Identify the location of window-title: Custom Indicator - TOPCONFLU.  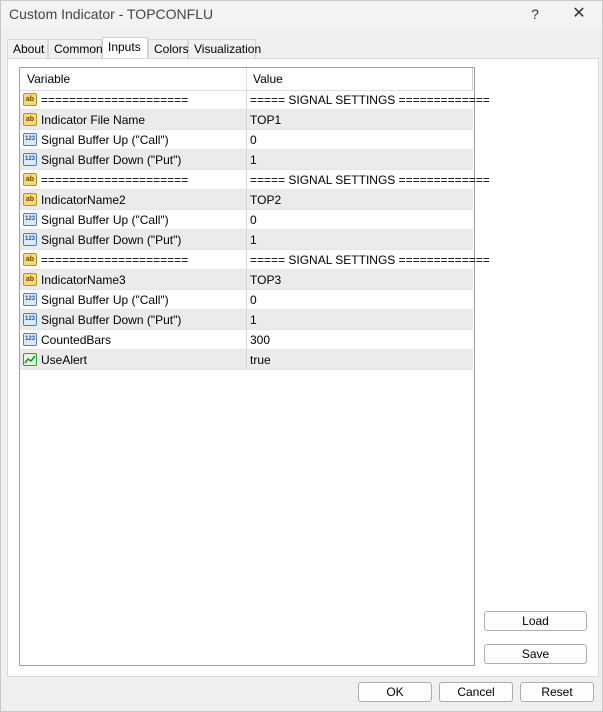
(111, 14).